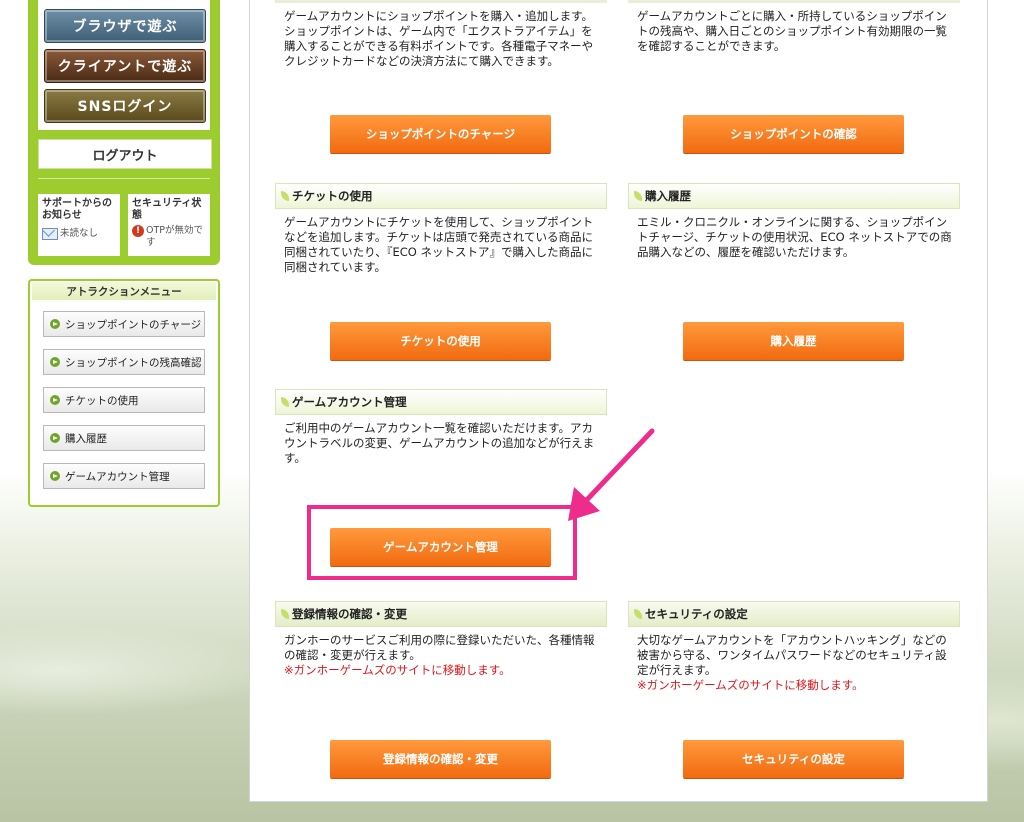 The width and height of the screenshot is (1024, 822). What do you see at coordinates (441, 196) in the screenshot?
I see `ticket-section-header: チケットの使用` at bounding box center [441, 196].